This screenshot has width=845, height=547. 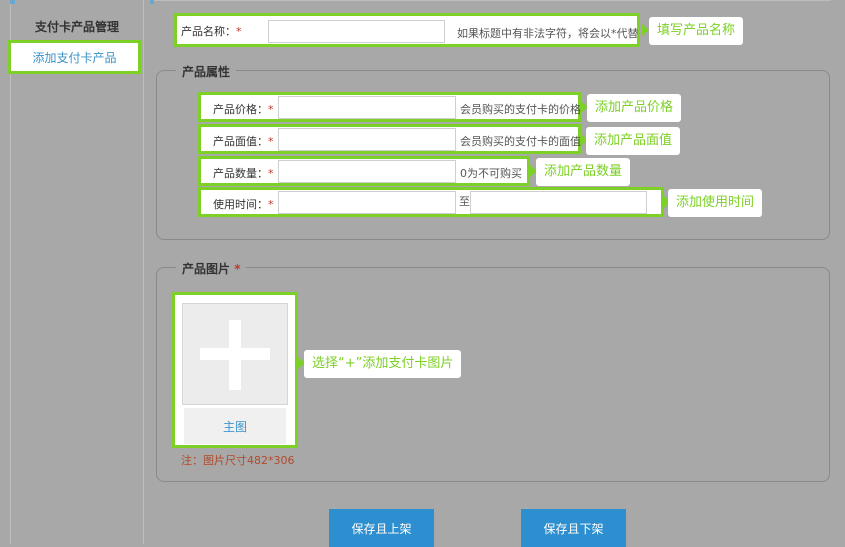 What do you see at coordinates (235, 425) in the screenshot?
I see `main-image-caption: 主图` at bounding box center [235, 425].